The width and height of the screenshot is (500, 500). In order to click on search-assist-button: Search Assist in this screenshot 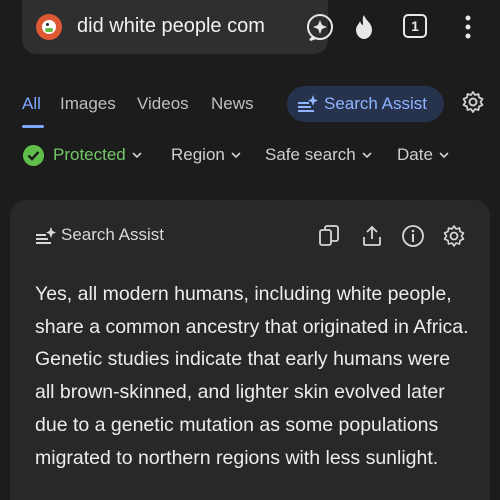, I will do `click(365, 104)`.